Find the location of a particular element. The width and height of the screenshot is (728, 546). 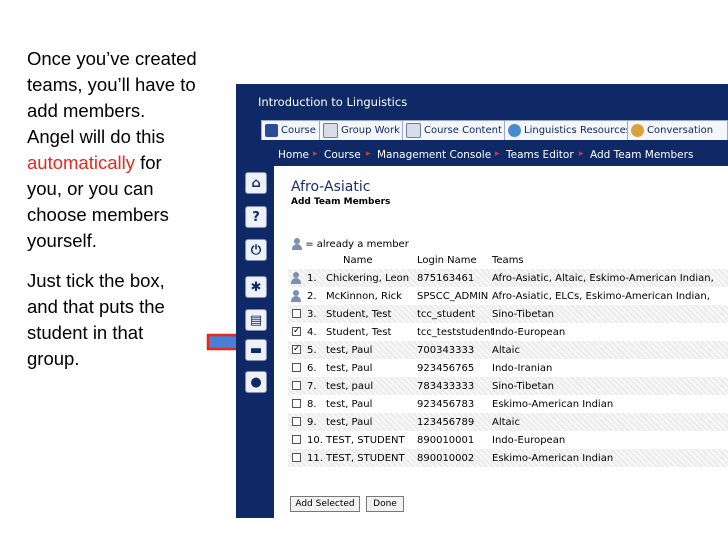

tab-label: Course Content is located at coordinates (463, 130).